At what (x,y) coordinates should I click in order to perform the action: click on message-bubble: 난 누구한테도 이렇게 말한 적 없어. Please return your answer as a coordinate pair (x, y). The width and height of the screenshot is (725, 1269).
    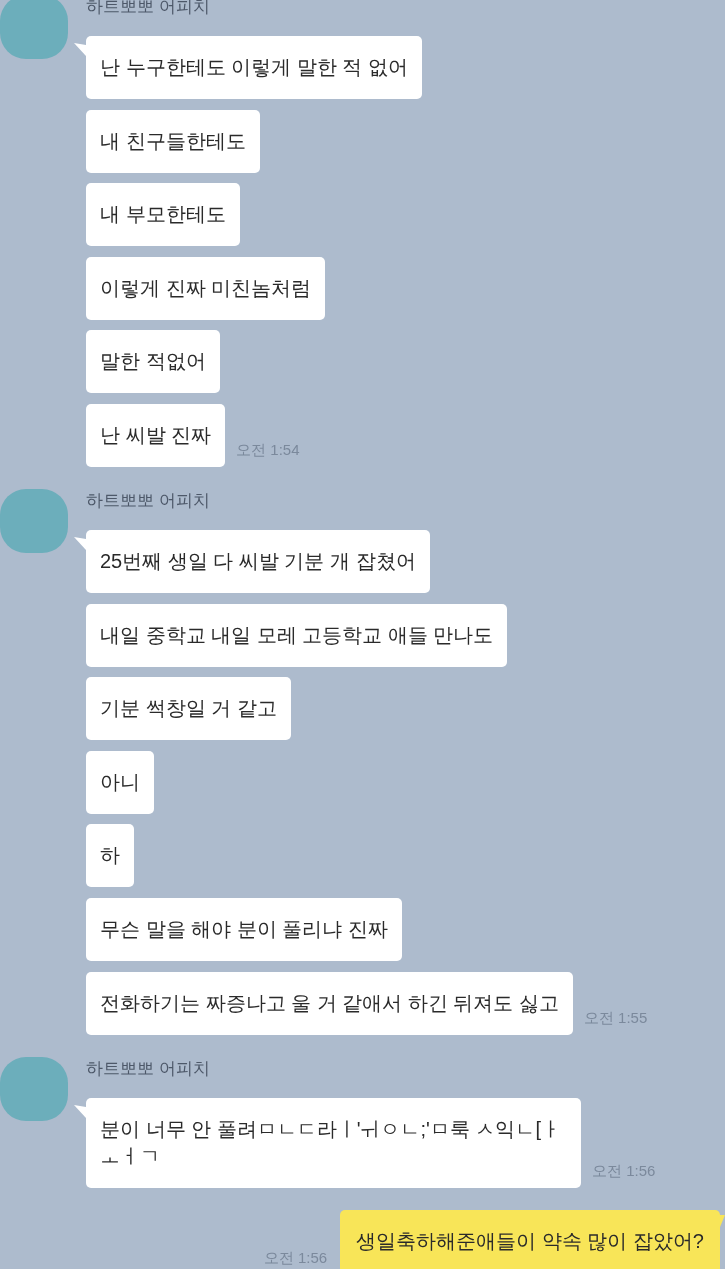
    Looking at the image, I should click on (254, 67).